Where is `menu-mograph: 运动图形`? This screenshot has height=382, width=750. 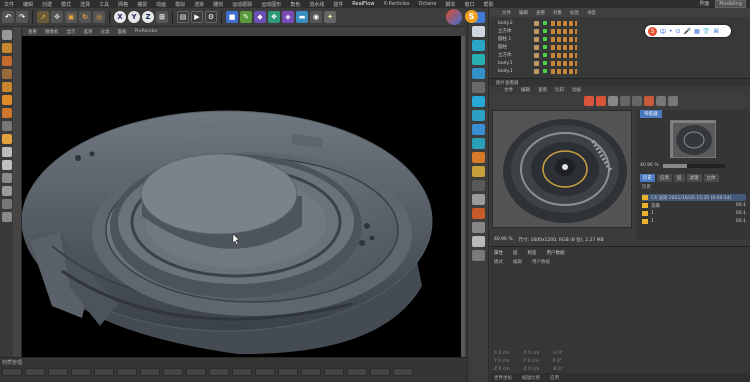 menu-mograph: 运动图形 is located at coordinates (271, 4).